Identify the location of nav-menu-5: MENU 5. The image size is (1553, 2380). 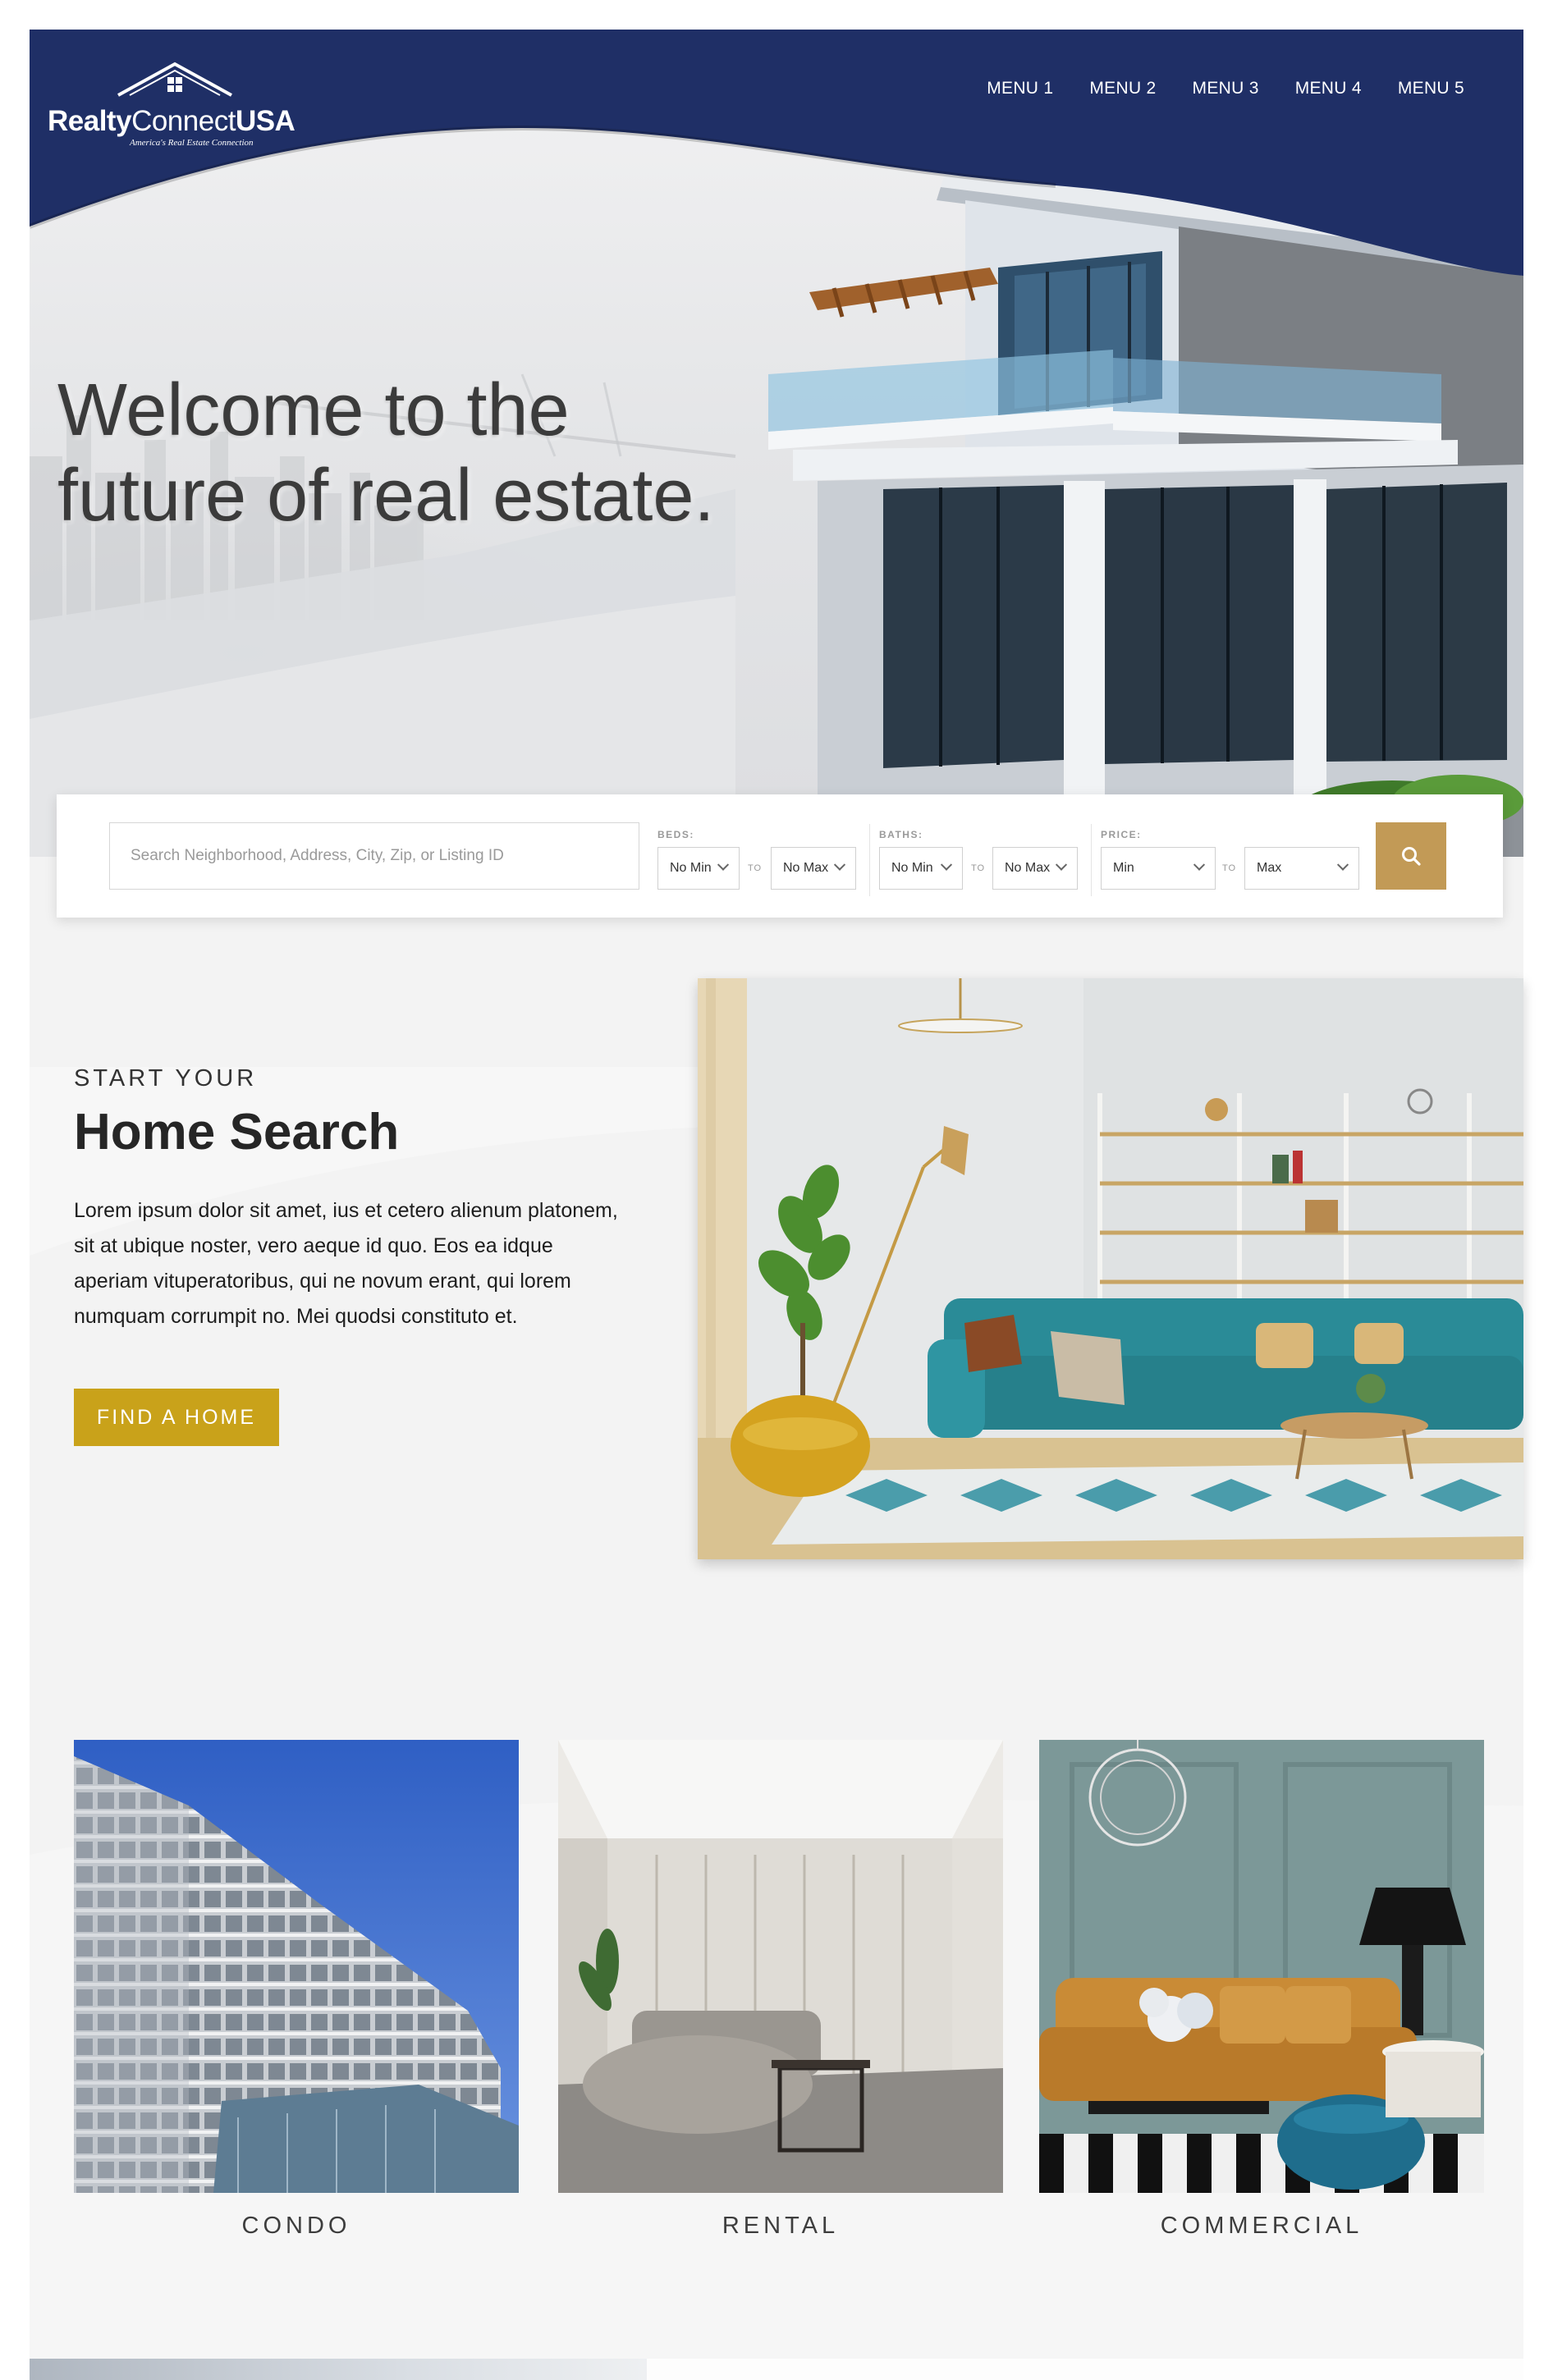
(1431, 88).